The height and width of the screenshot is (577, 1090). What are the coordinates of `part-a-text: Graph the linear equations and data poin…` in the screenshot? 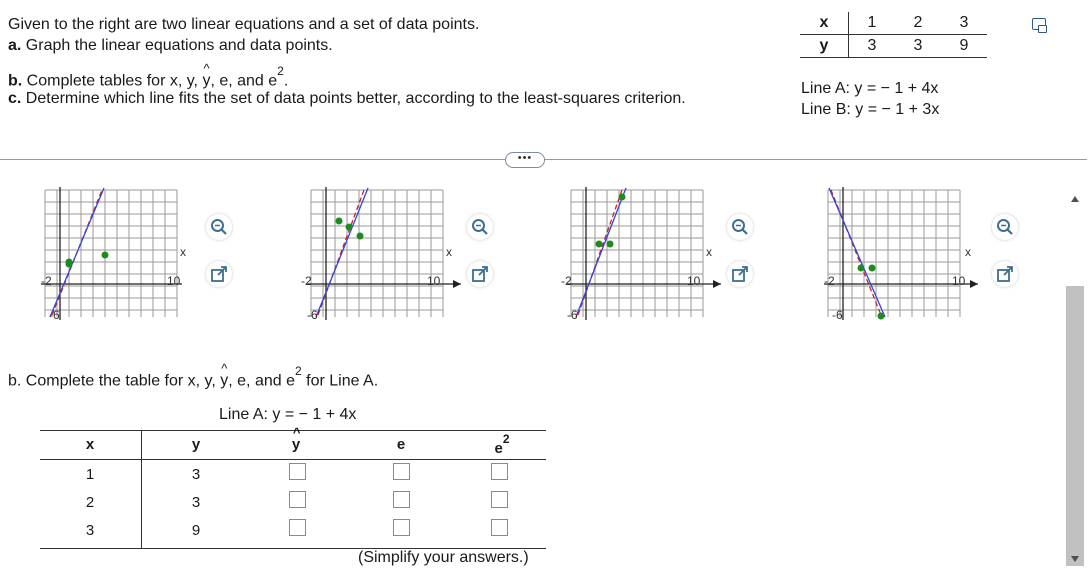 It's located at (179, 45).